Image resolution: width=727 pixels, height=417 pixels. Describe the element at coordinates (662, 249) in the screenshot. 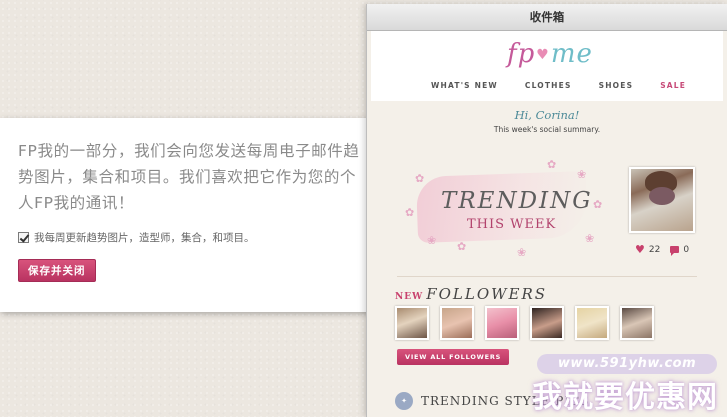

I see `trending-stats: ♥ 22 0` at that location.